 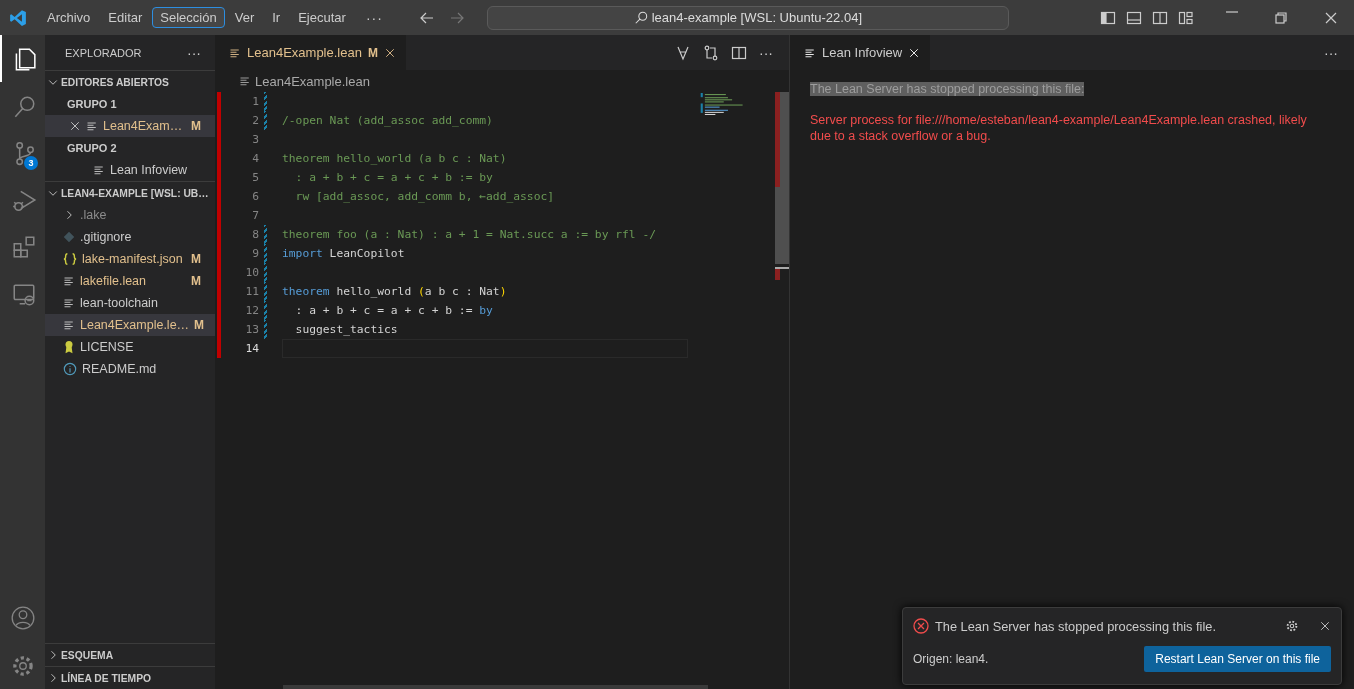 I want to click on file-tree-item: README.md, so click(x=130, y=369).